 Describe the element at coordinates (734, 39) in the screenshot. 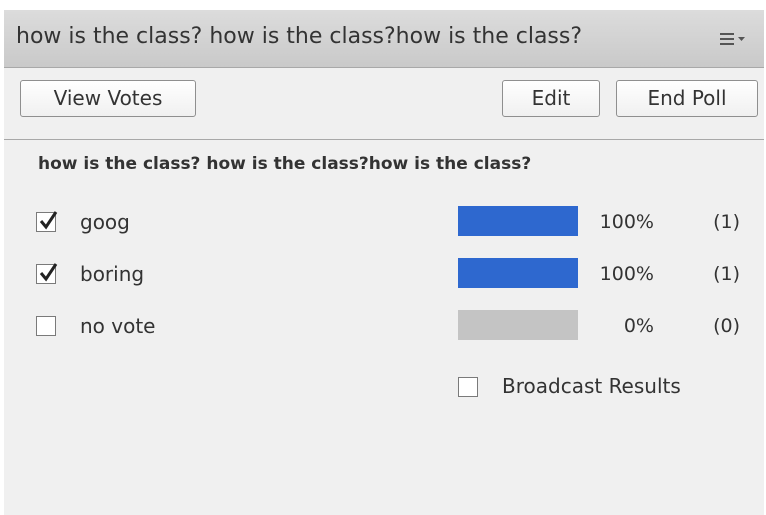

I see `menu-icon` at that location.